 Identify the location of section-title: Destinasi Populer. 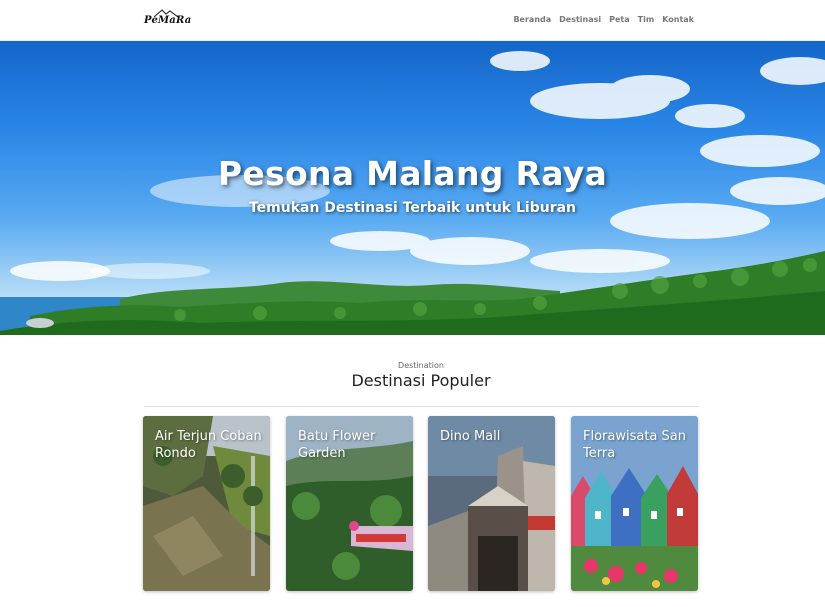
(421, 380).